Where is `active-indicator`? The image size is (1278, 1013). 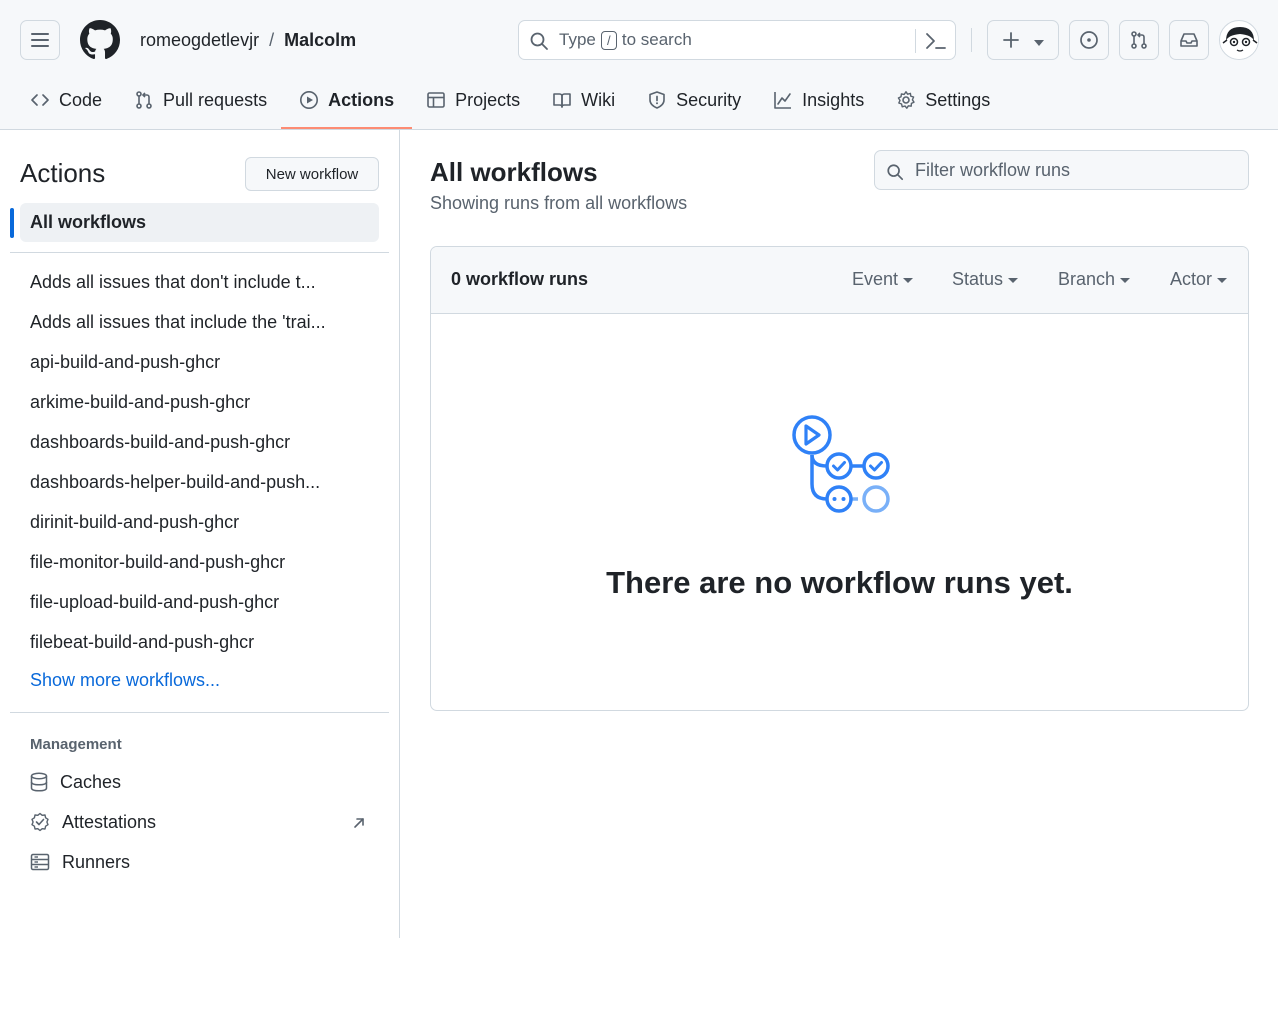
active-indicator is located at coordinates (12, 223).